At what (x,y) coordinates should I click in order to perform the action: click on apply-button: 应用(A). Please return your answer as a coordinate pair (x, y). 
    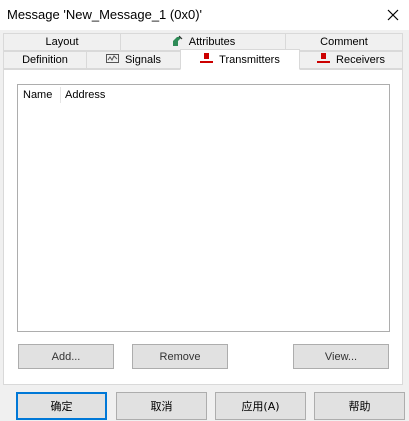
    Looking at the image, I should click on (260, 406).